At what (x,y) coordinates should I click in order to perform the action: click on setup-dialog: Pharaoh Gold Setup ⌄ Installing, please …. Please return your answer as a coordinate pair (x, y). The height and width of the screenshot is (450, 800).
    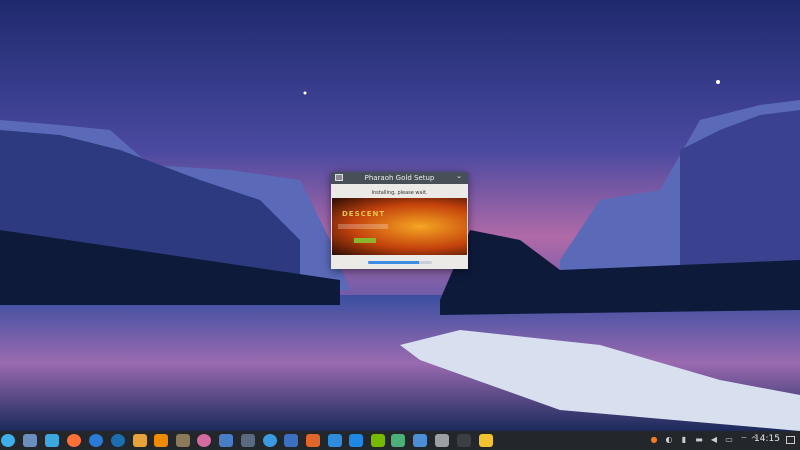
    Looking at the image, I should click on (399, 220).